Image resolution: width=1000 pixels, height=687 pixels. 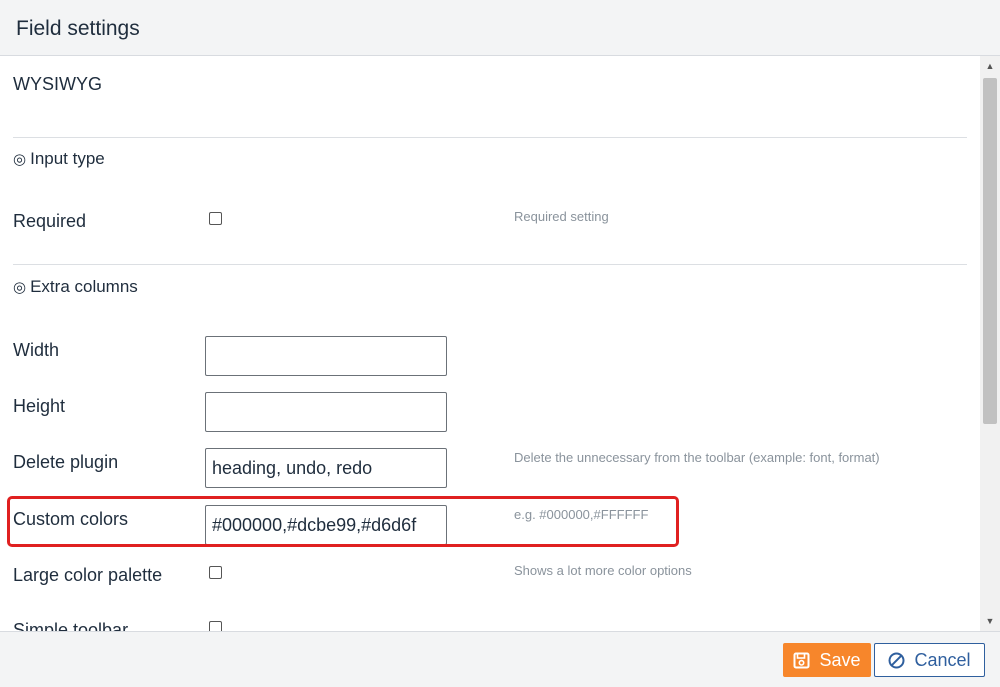 What do you see at coordinates (215, 218) in the screenshot?
I see `required-checkbox` at bounding box center [215, 218].